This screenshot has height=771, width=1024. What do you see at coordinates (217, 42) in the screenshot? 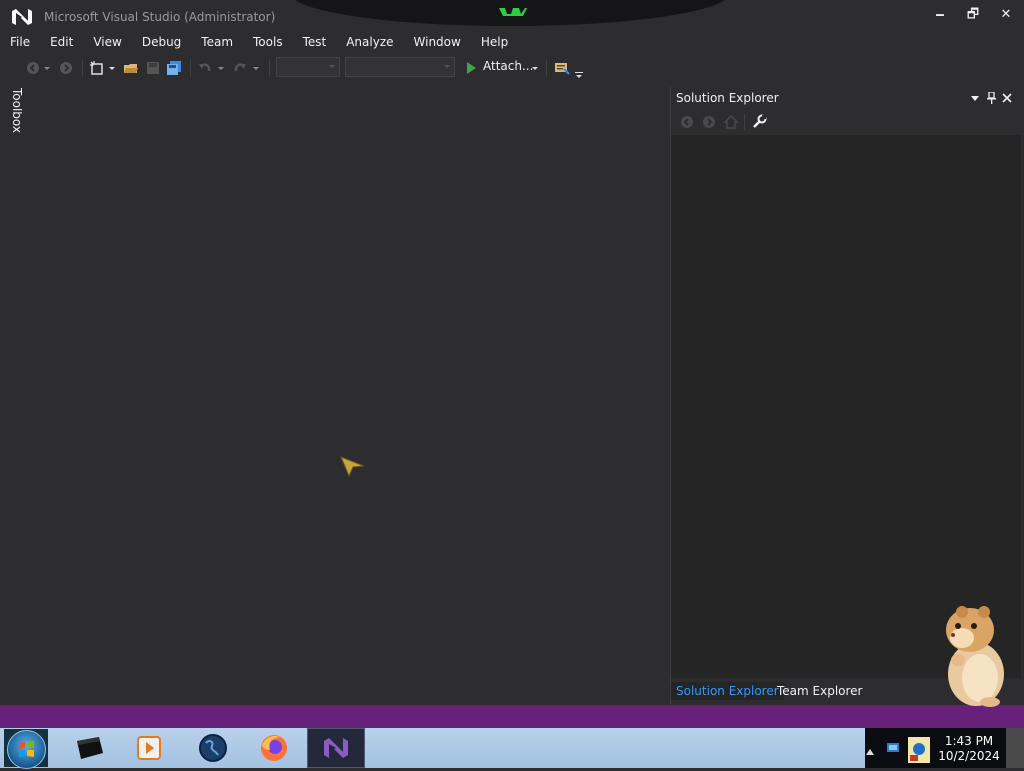
I see `menu-team: Team` at bounding box center [217, 42].